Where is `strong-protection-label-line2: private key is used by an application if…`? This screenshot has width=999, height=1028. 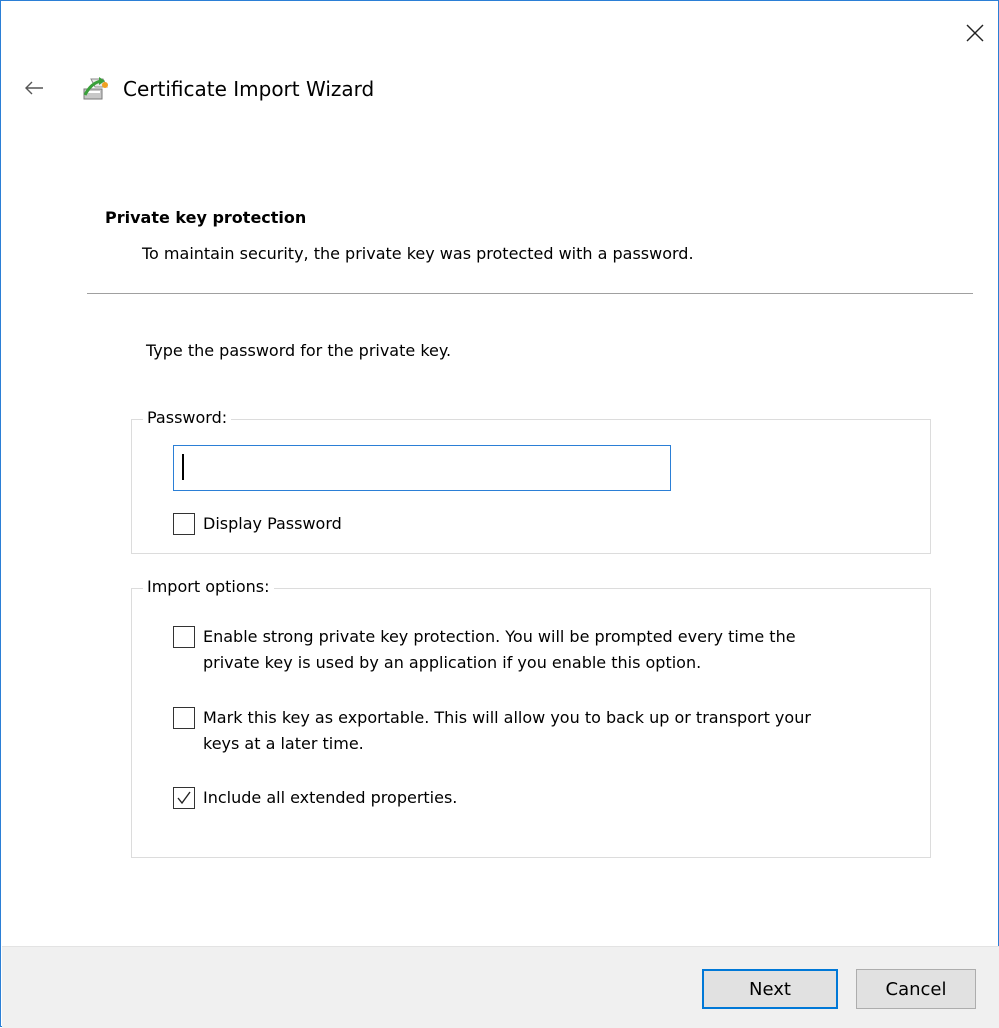
strong-protection-label-line2: private key is used by an application if… is located at coordinates (452, 662).